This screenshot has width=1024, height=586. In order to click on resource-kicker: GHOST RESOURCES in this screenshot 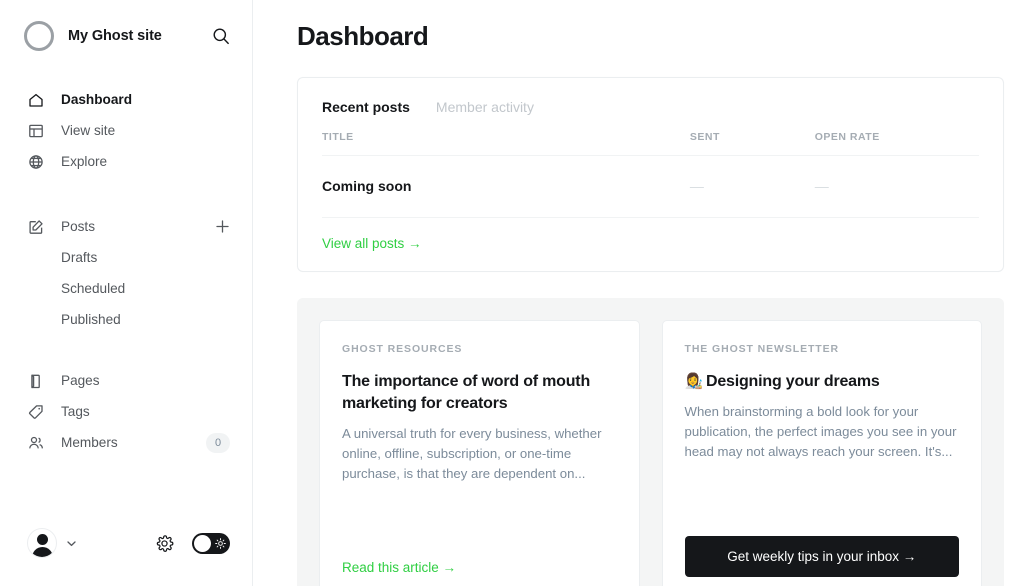, I will do `click(402, 349)`.